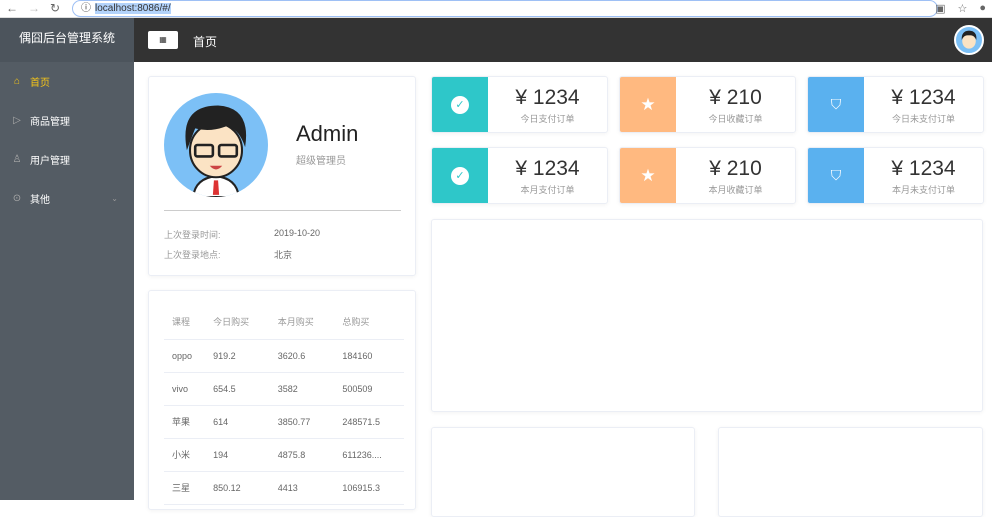 The width and height of the screenshot is (992, 517). Describe the element at coordinates (282, 176) in the screenshot. I see `profile-card: Admin 超级管理员 上次登录时间: 2019-10-20 上次登录地点: 北京` at that location.